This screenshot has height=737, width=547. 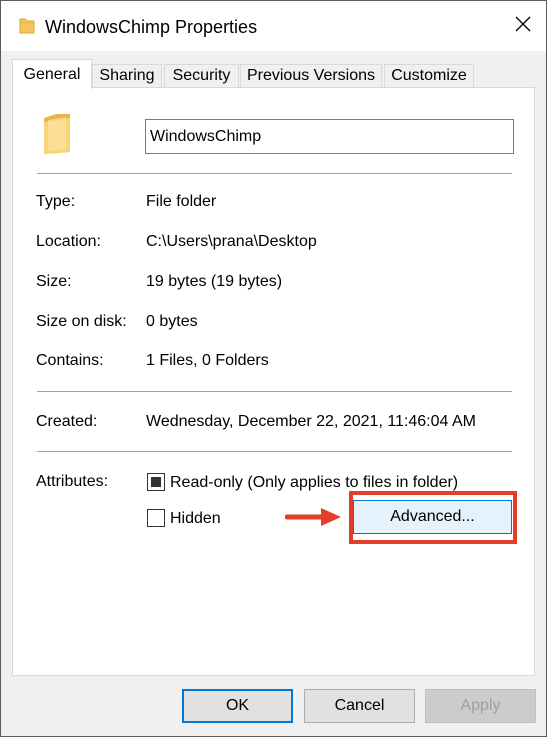 What do you see at coordinates (72, 481) in the screenshot?
I see `attributes-label: Attributes:` at bounding box center [72, 481].